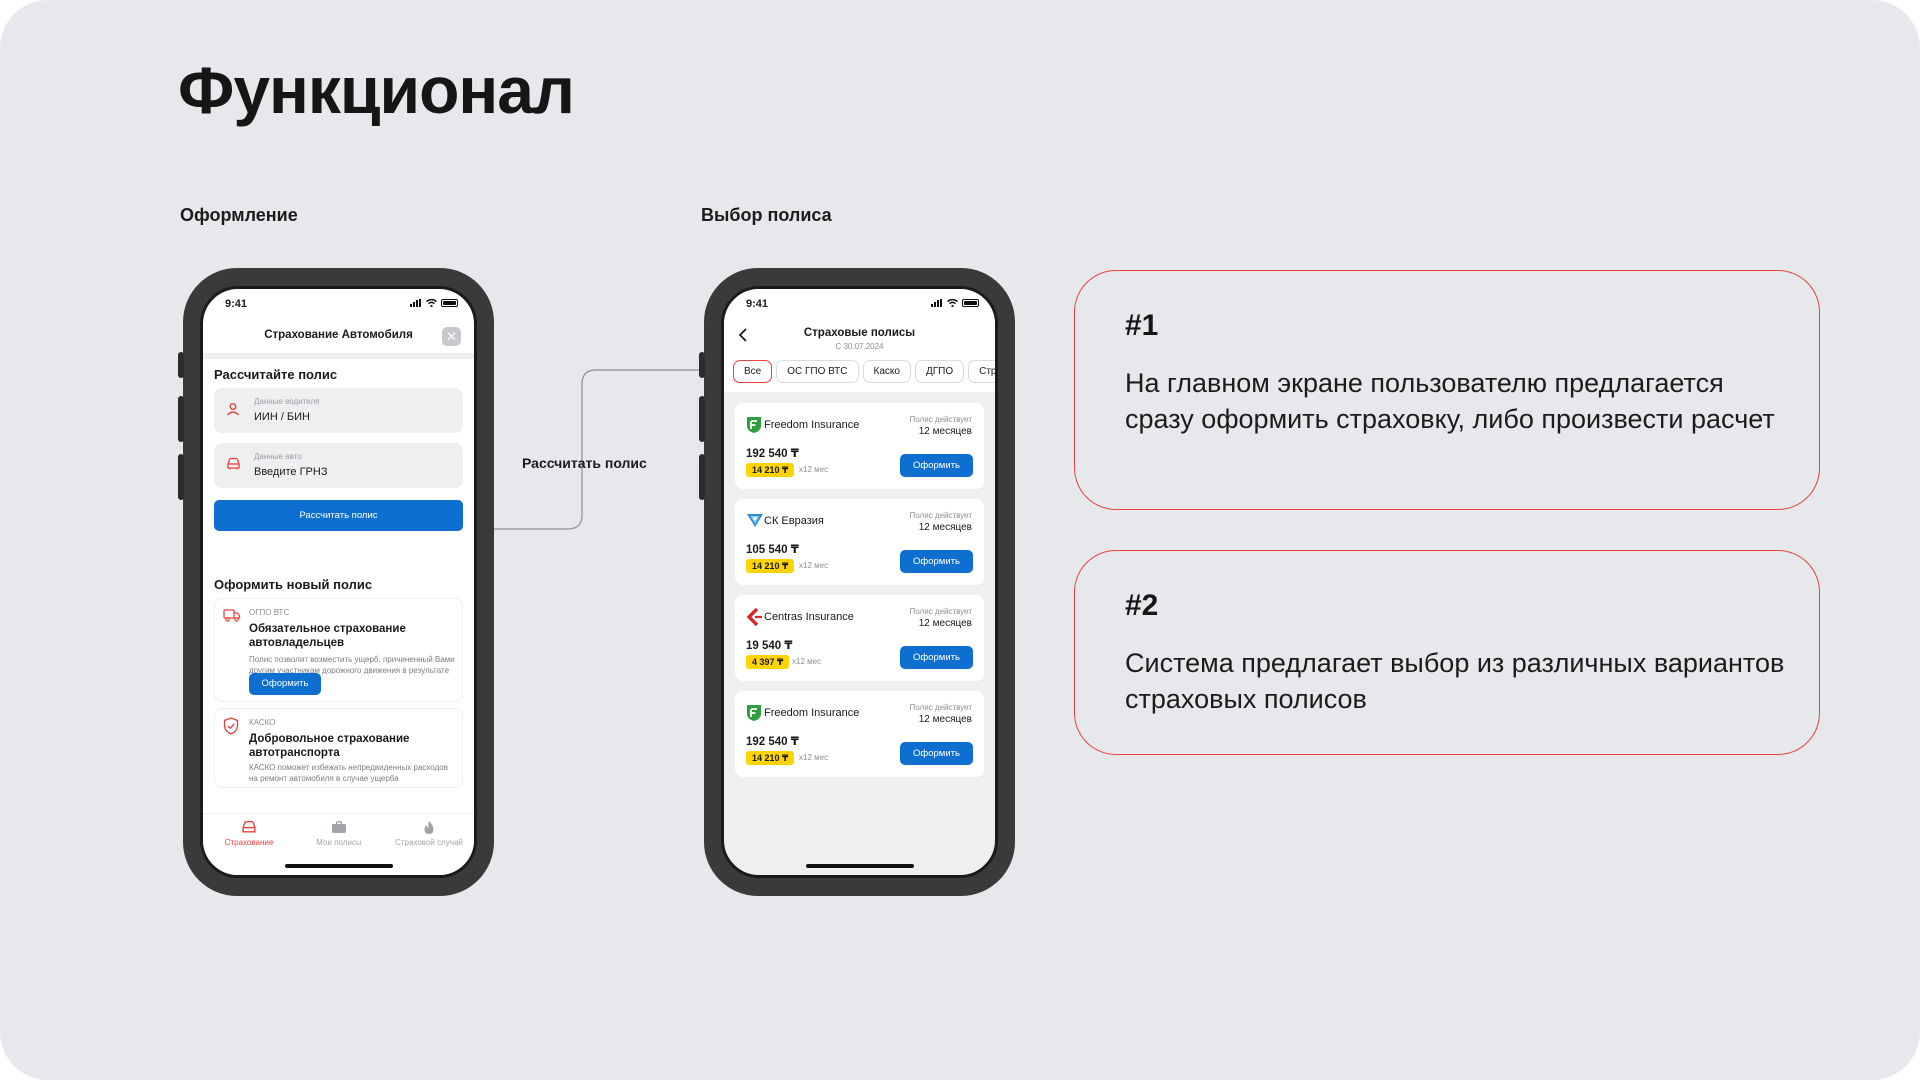  Describe the element at coordinates (772, 550) in the screenshot. I see `offer-price: 105 540 ₸` at that location.